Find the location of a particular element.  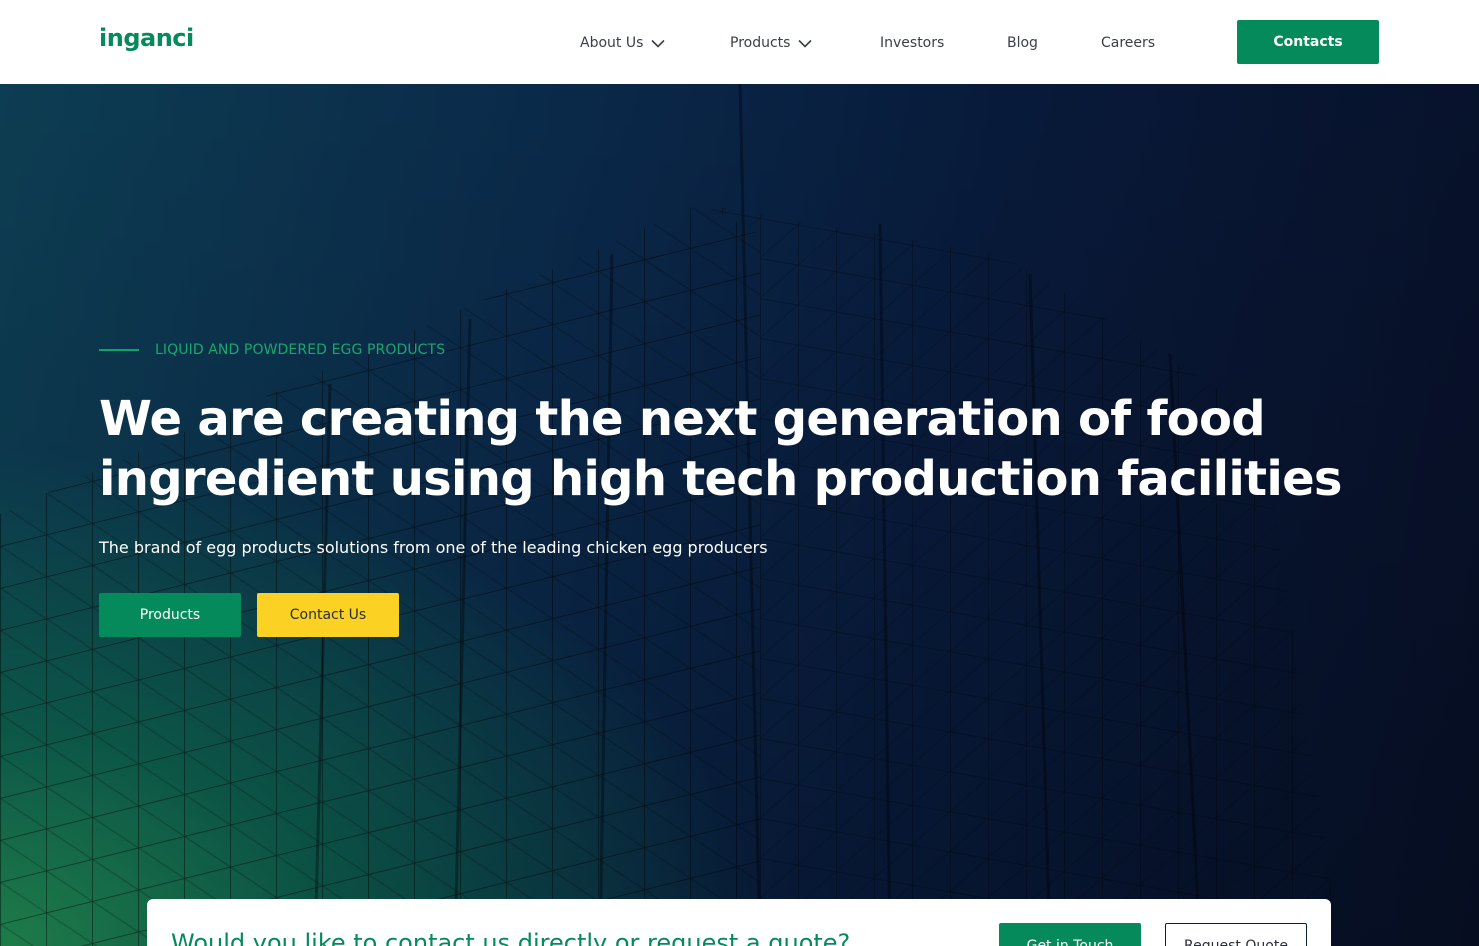

nav-item-careers: Careers is located at coordinates (1128, 43).